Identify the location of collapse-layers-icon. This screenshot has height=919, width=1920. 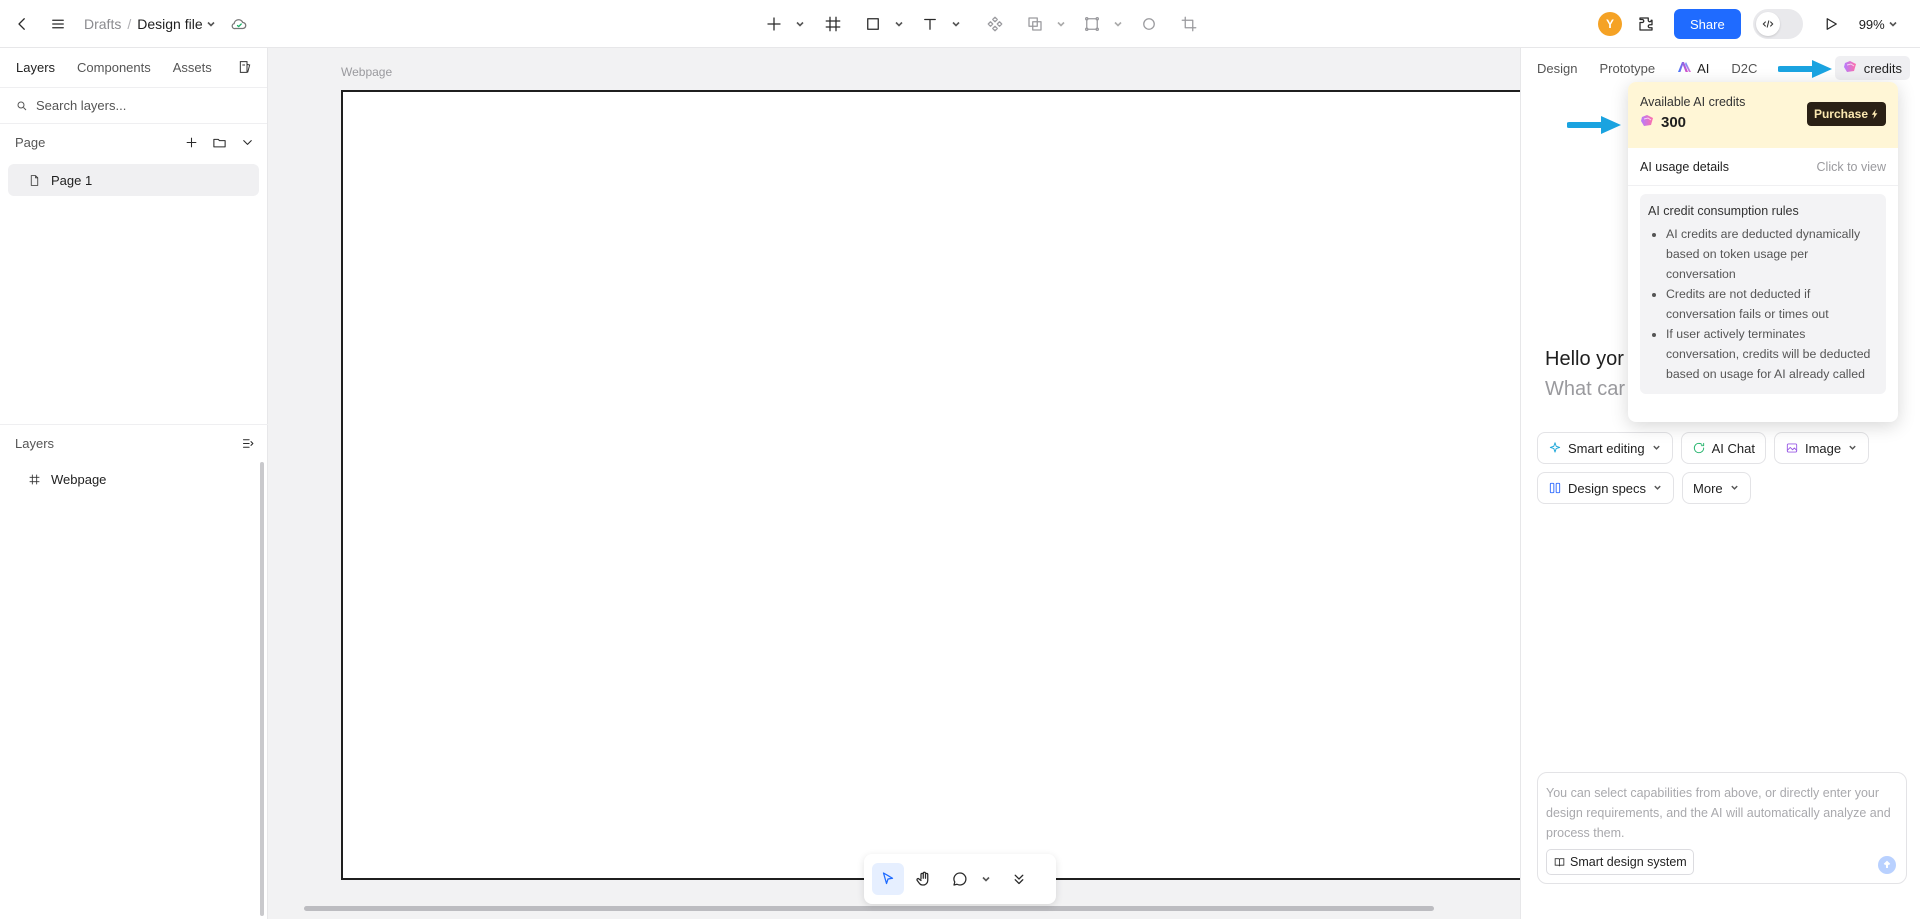
(248, 443).